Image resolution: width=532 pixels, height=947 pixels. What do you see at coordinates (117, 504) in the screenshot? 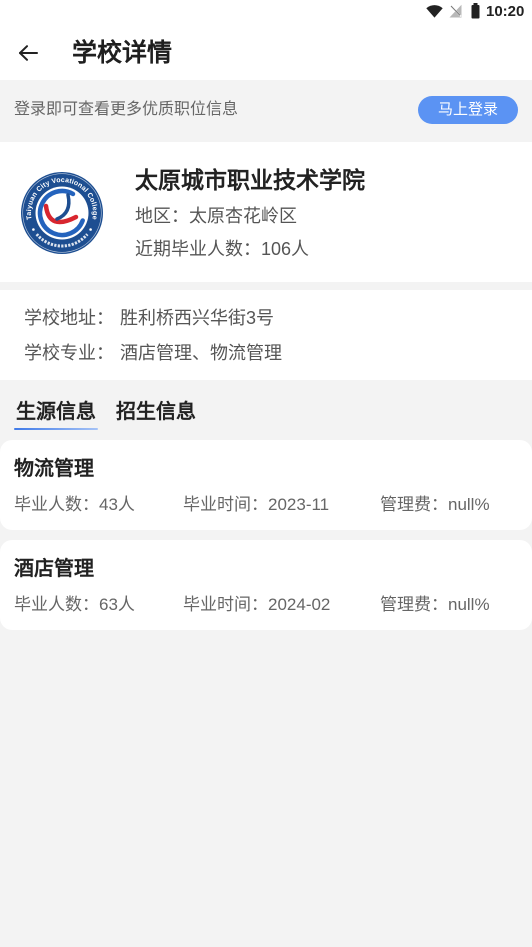
I see `stat-value: 43人` at bounding box center [117, 504].